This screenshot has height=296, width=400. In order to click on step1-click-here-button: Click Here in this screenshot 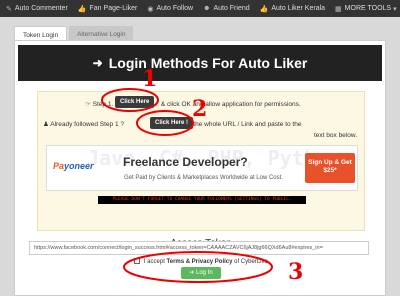, I will do `click(135, 102)`.